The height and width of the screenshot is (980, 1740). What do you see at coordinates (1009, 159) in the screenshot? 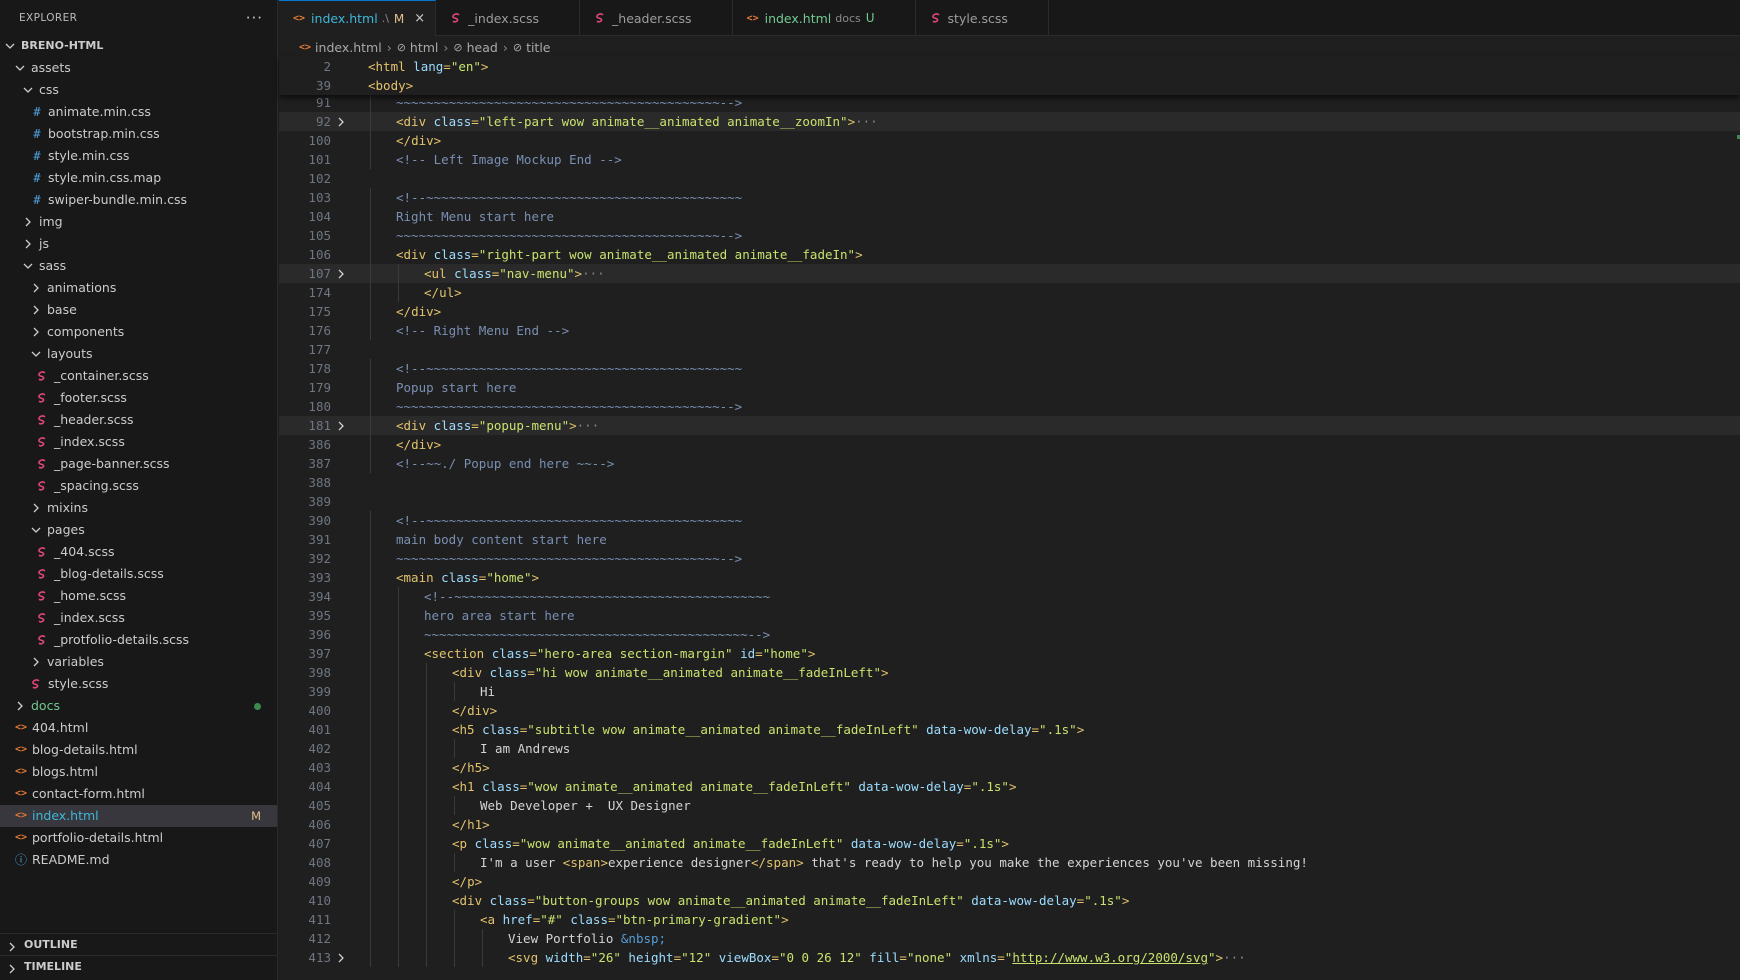
I see `code-line: 101 <!-- Left Image Mockup End -->` at bounding box center [1009, 159].